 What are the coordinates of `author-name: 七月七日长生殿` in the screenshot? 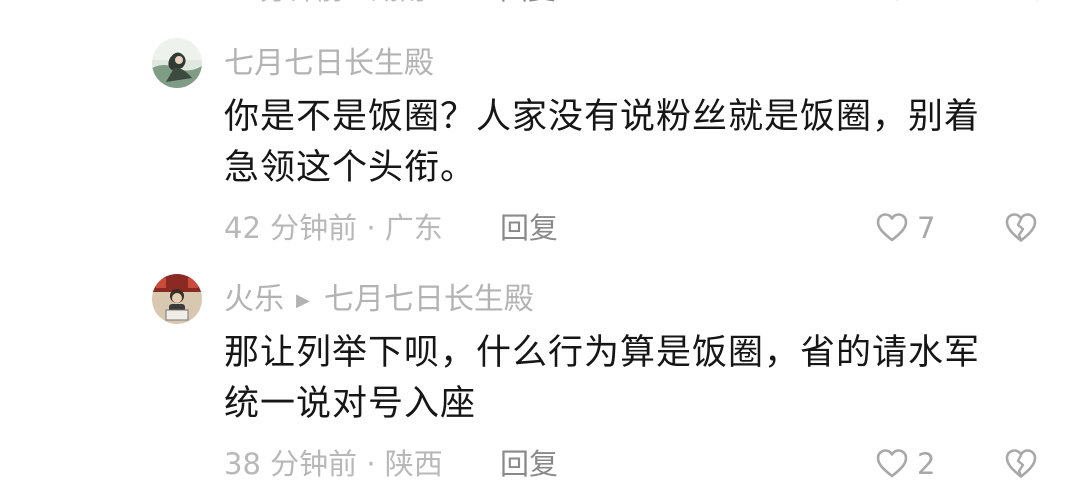 It's located at (329, 63).